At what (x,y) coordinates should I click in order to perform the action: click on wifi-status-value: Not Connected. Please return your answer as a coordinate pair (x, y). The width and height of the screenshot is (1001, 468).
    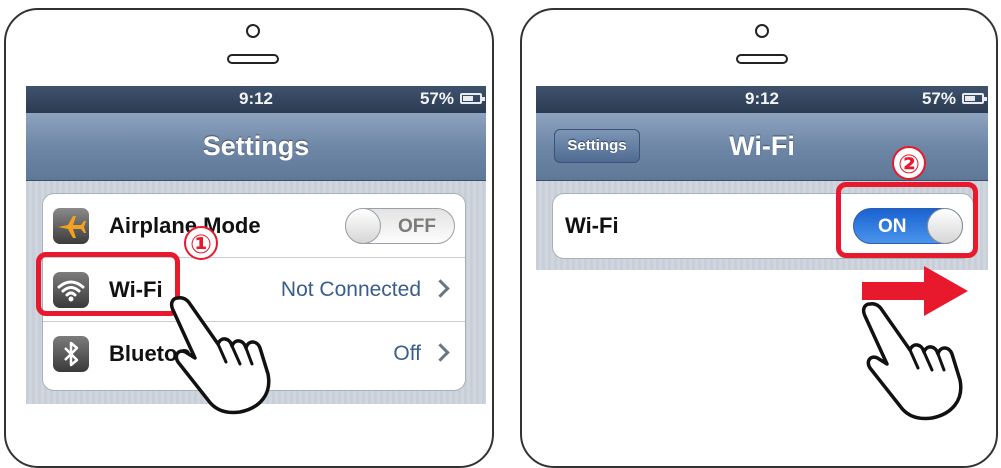
    Looking at the image, I should click on (350, 289).